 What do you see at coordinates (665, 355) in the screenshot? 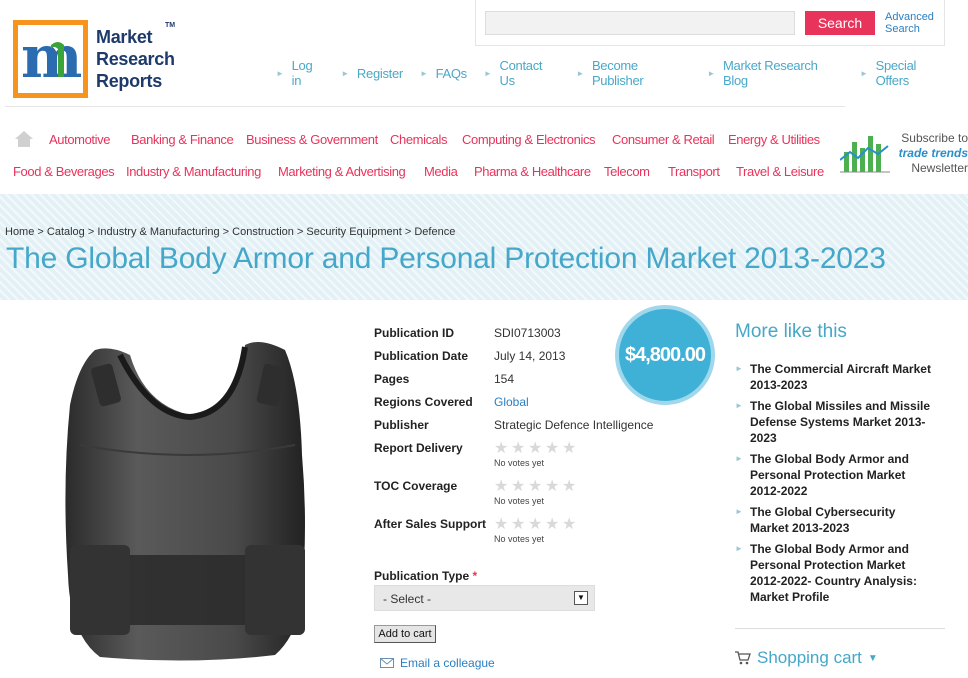
I see `price-badge: $4,800.00` at bounding box center [665, 355].